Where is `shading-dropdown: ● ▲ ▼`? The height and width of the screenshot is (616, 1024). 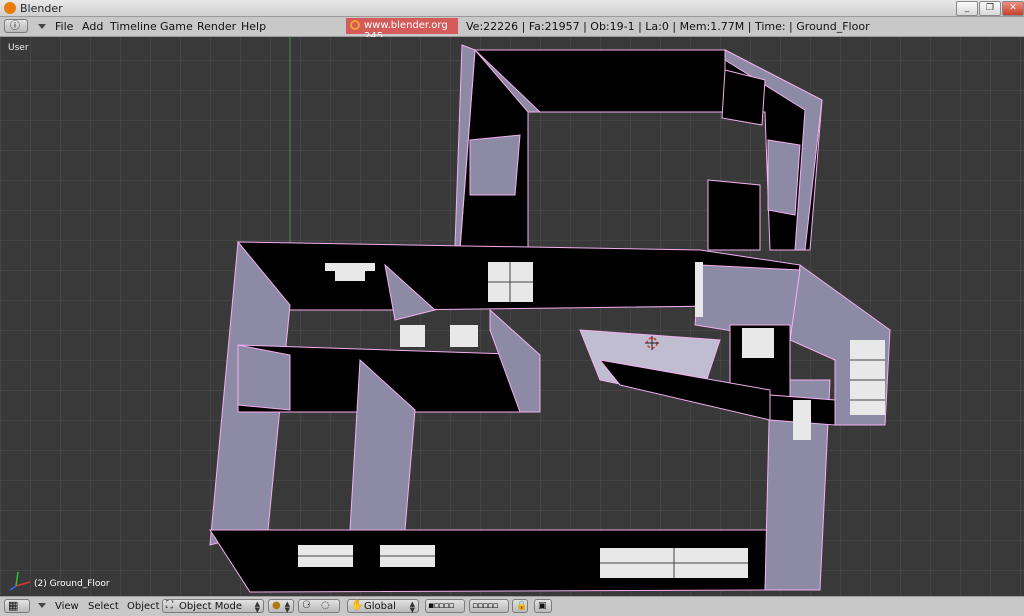
shading-dropdown: ● ▲ ▼ is located at coordinates (281, 606).